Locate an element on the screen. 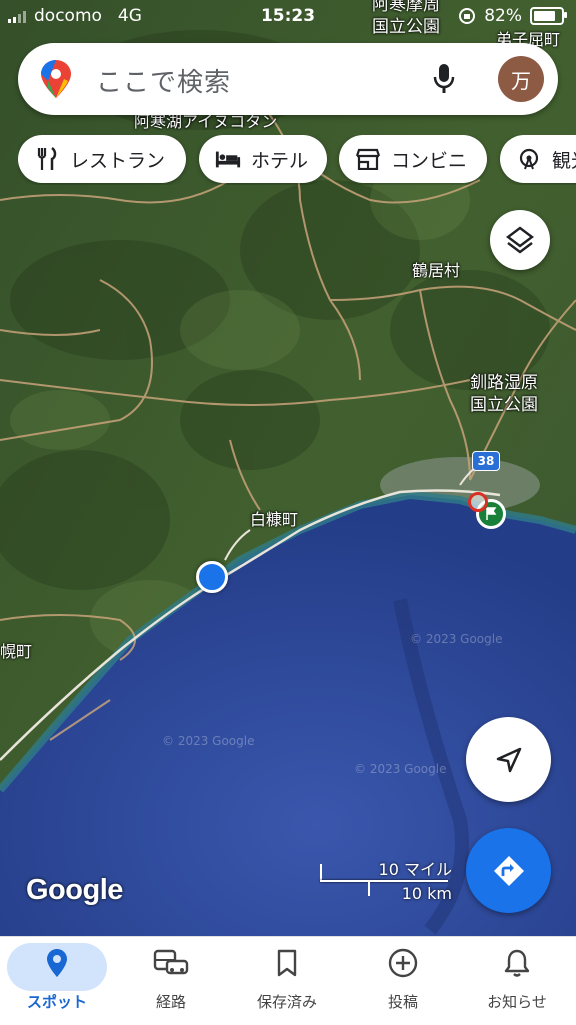 The width and height of the screenshot is (576, 1025). bookmark-icon is located at coordinates (287, 963).